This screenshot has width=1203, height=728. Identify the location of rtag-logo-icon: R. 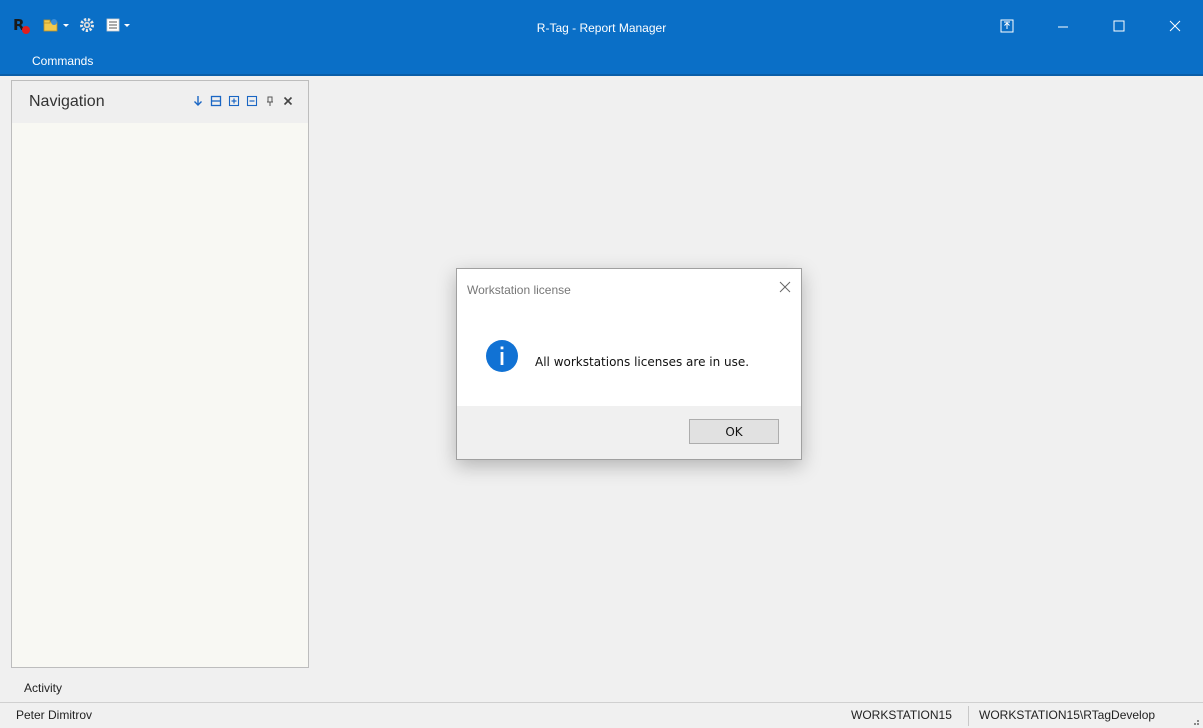
(21, 25).